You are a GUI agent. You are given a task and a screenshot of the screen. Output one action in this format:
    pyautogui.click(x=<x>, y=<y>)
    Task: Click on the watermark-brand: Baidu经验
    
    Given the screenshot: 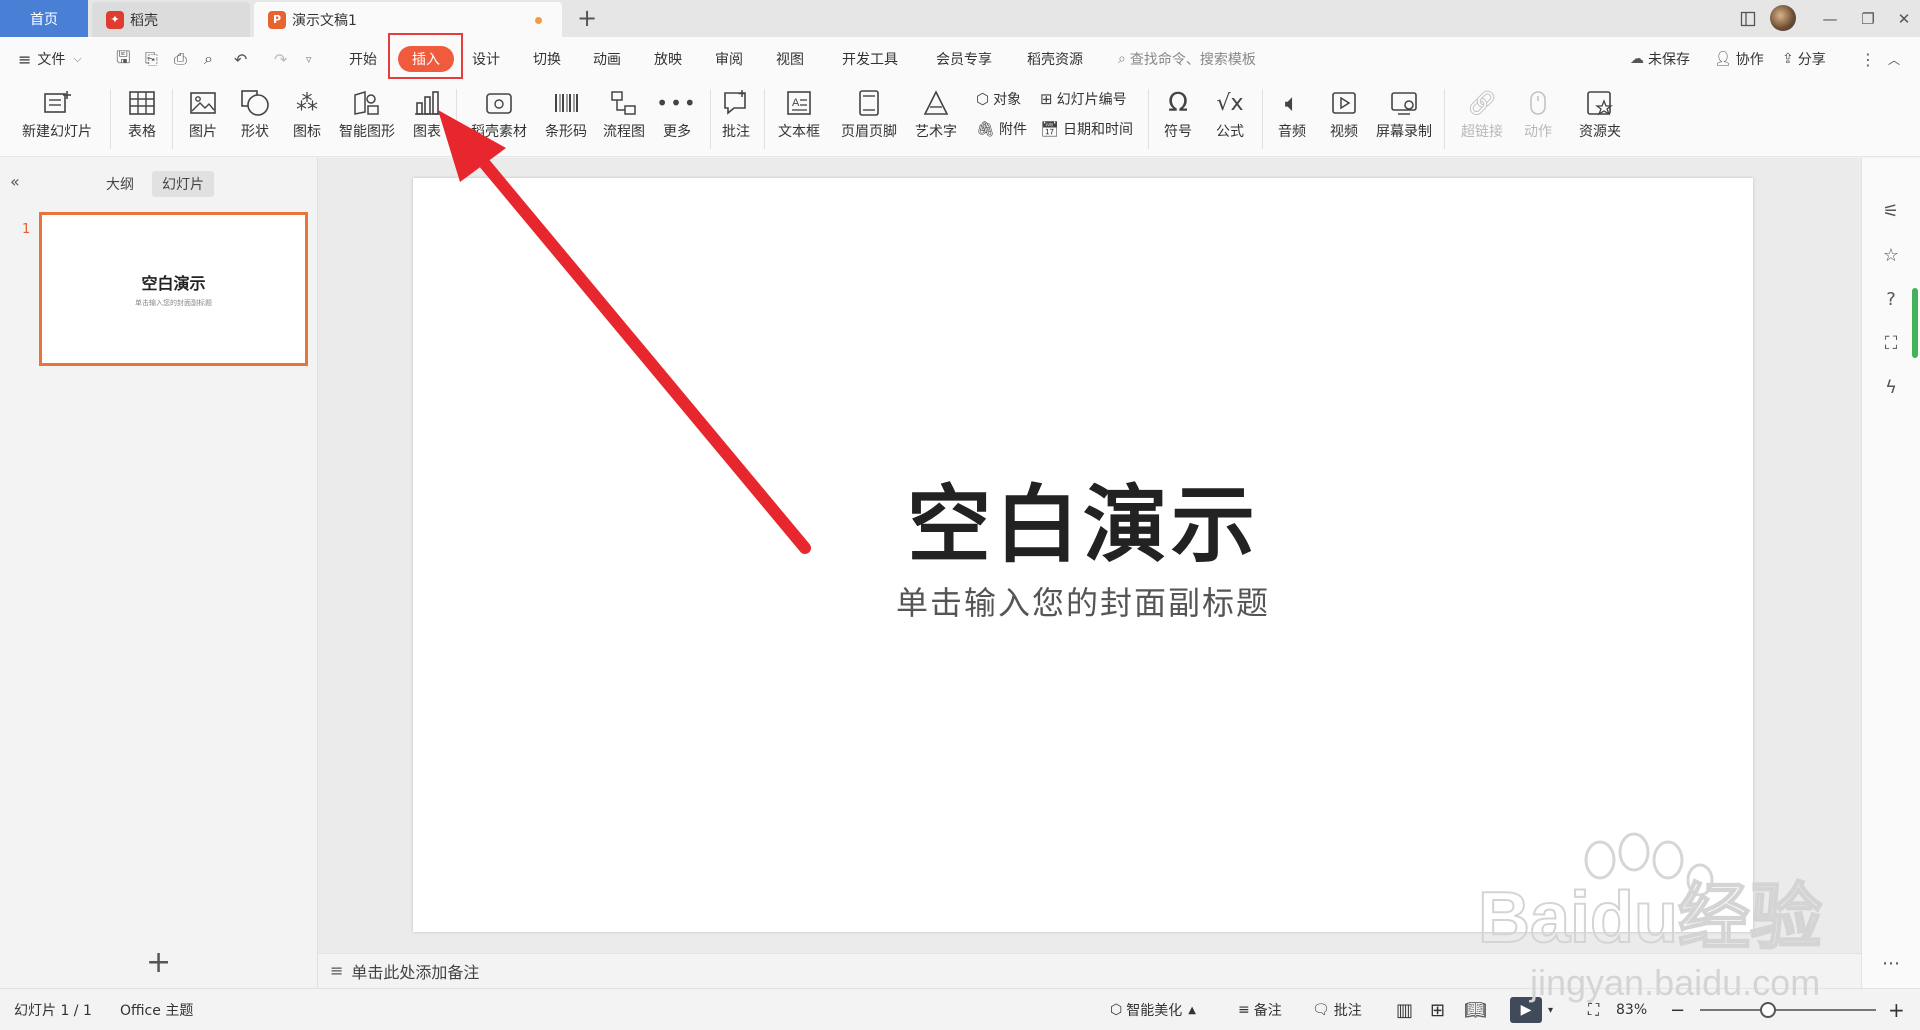 What is the action you would take?
    pyautogui.click(x=1650, y=918)
    